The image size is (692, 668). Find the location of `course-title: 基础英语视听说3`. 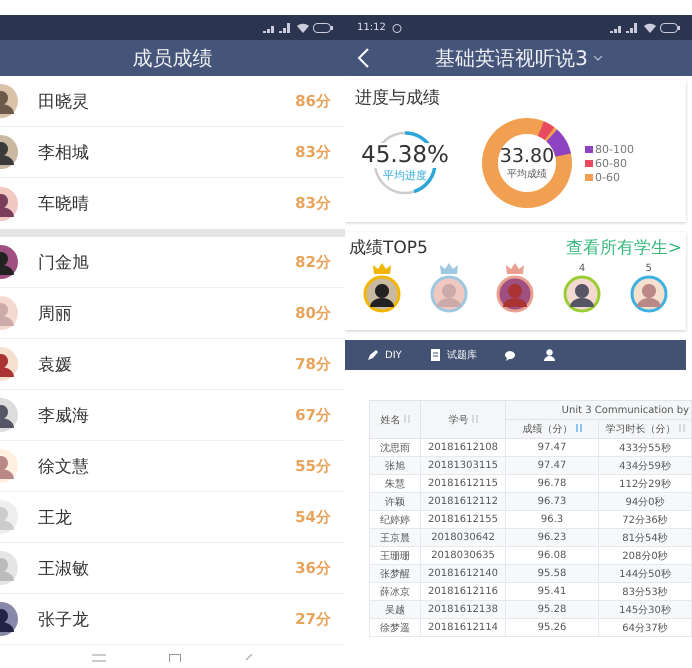

course-title: 基础英语视听说3 is located at coordinates (511, 58).